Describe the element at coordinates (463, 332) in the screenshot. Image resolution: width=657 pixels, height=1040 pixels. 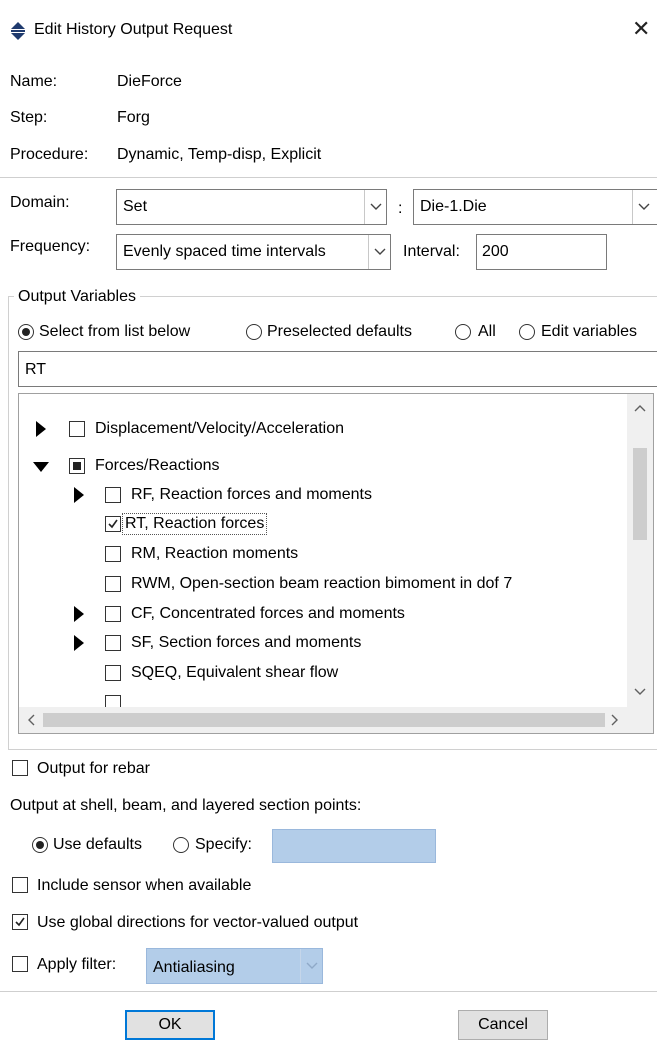
I see `radio-all` at that location.